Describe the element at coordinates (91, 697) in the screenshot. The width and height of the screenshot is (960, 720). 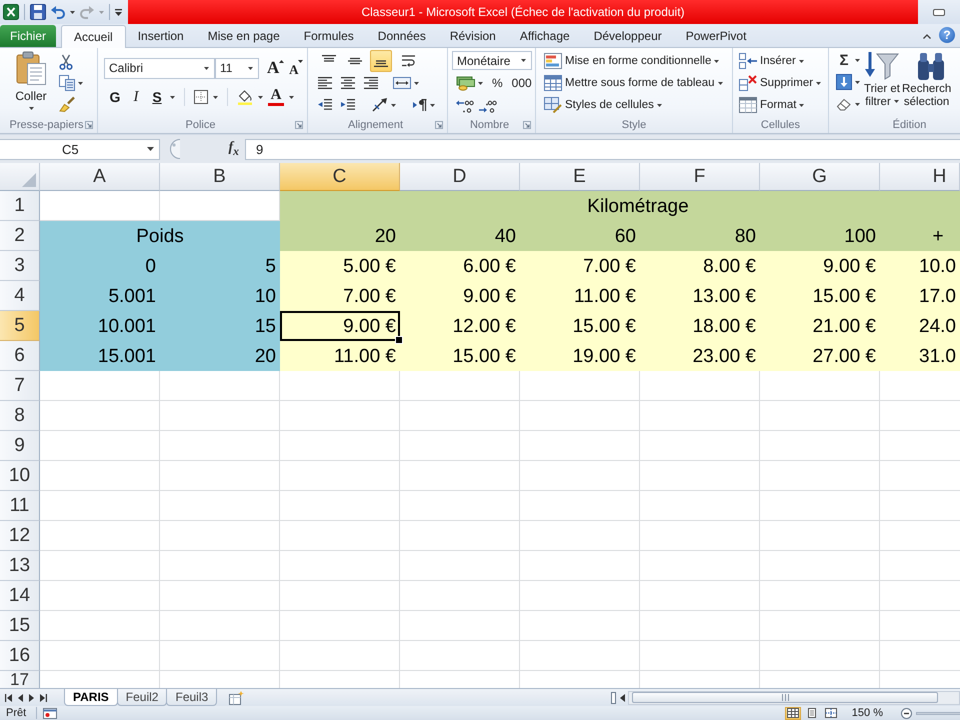
I see `sheet-tab: PARIS` at that location.